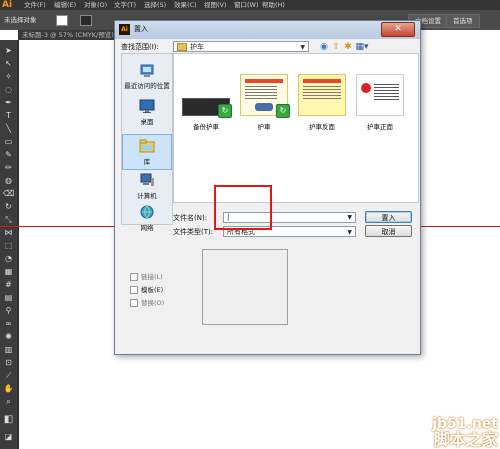 The height and width of the screenshot is (449, 500). I want to click on menu-select: 选择(S), so click(155, 5).